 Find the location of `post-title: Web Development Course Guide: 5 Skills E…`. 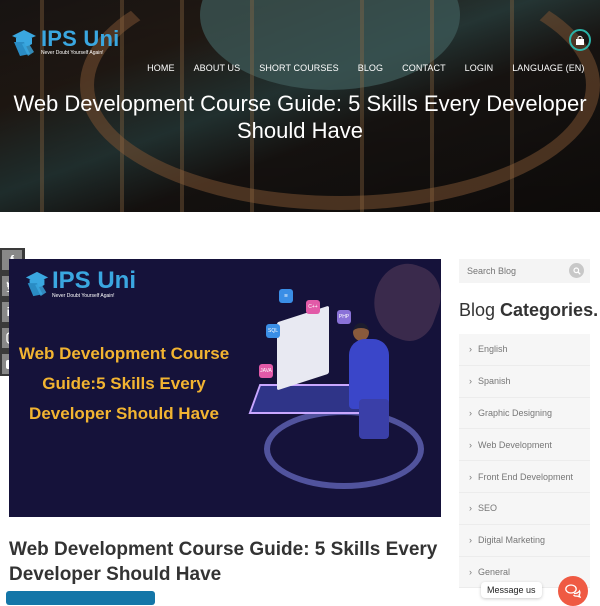

post-title: Web Development Course Guide: 5 Skills E… is located at coordinates (223, 562).